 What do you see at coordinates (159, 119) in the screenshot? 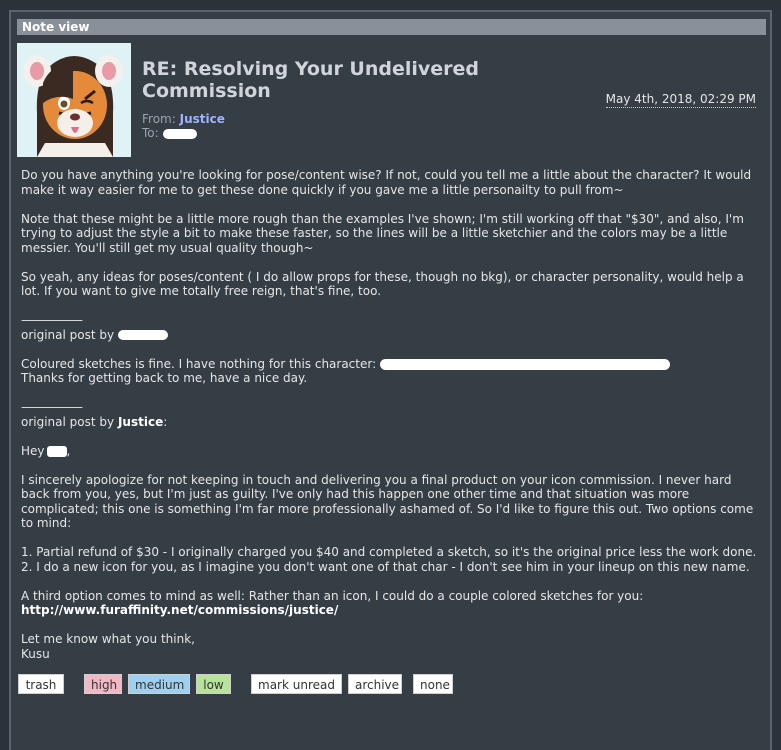
I see `from-label: From:` at bounding box center [159, 119].